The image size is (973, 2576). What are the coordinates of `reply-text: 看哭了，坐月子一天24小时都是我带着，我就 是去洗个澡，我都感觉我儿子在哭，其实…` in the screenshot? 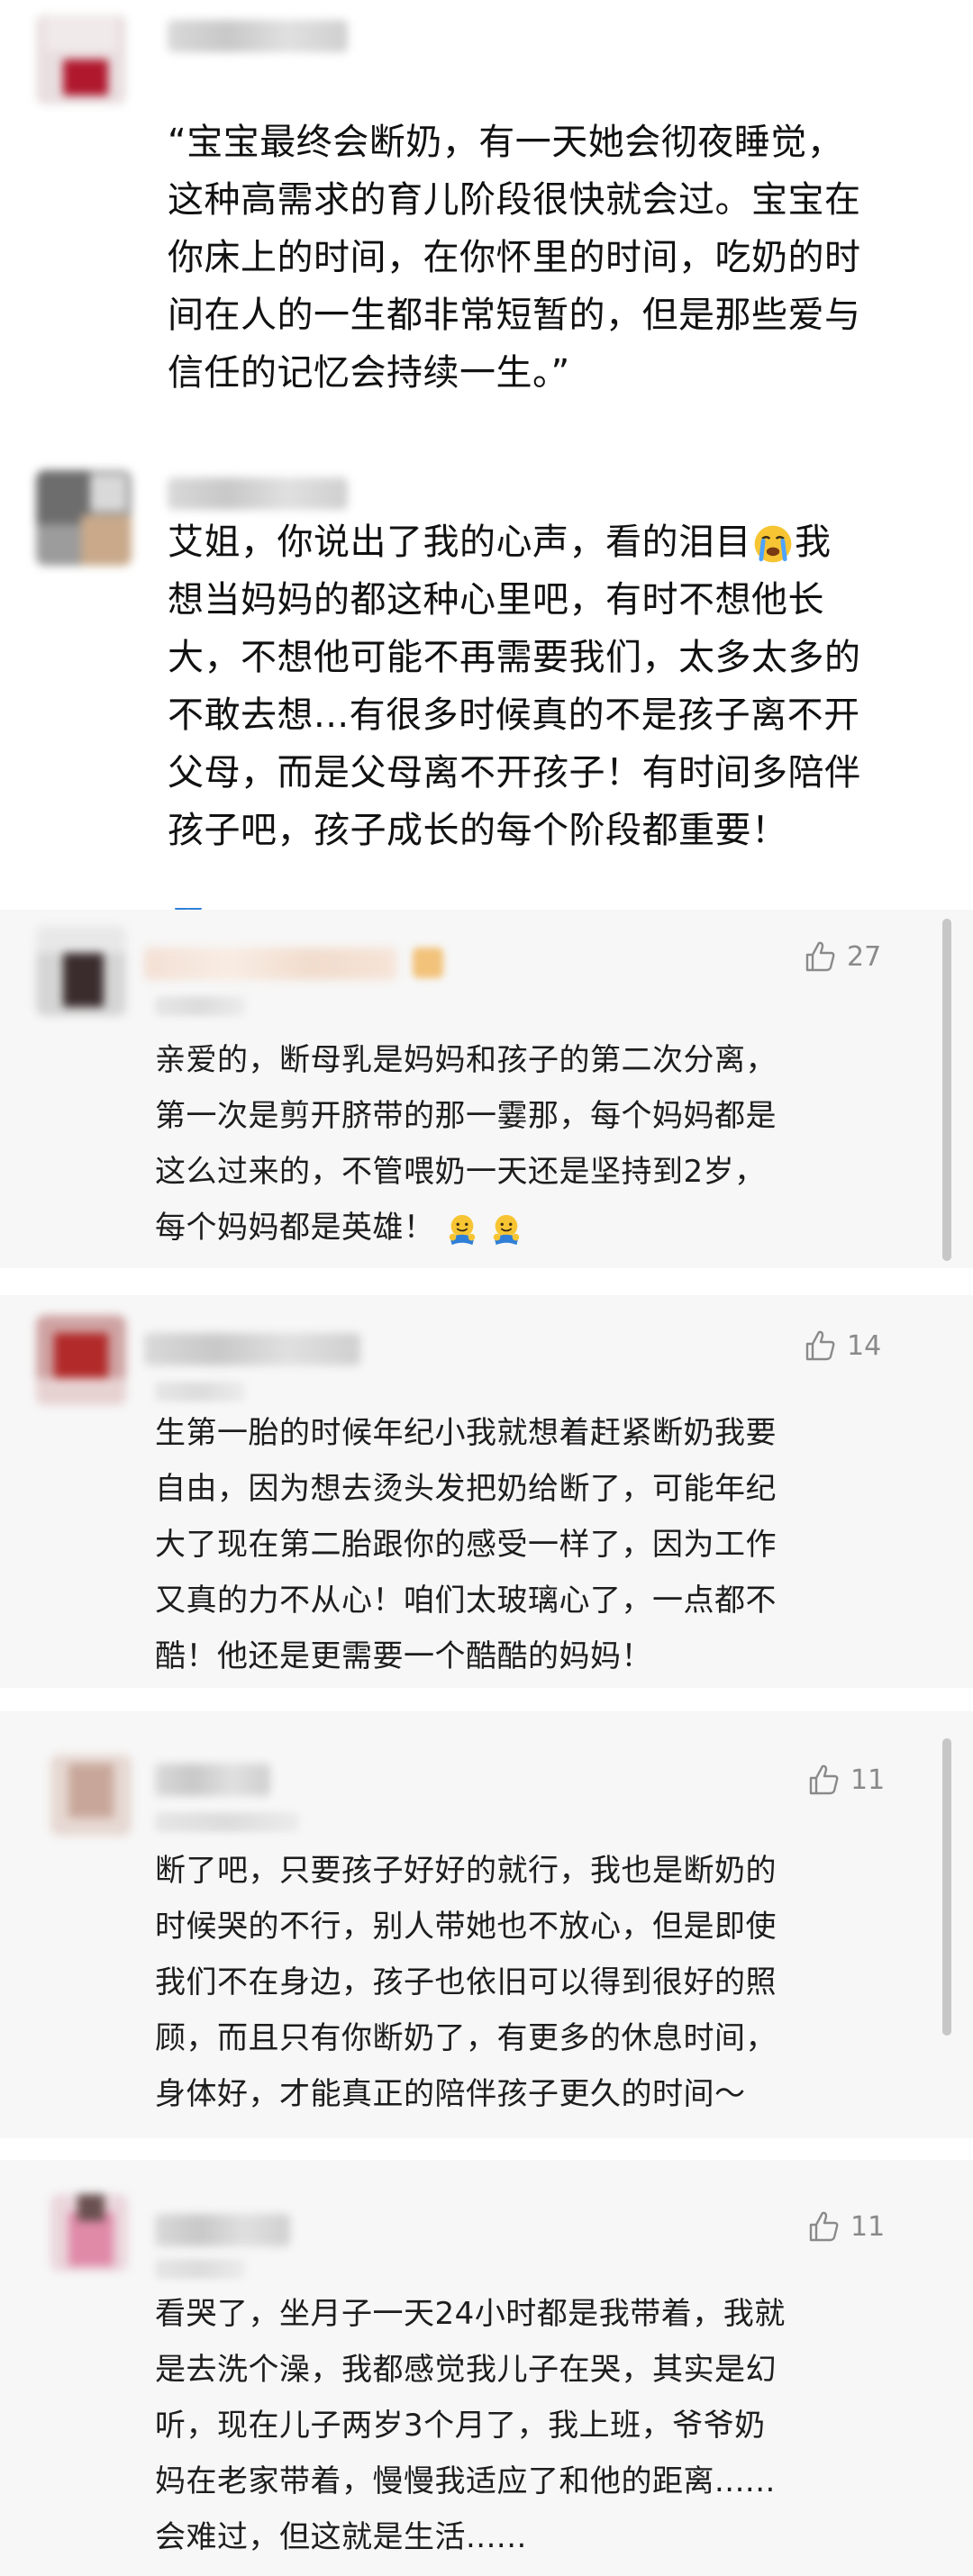 It's located at (471, 2425).